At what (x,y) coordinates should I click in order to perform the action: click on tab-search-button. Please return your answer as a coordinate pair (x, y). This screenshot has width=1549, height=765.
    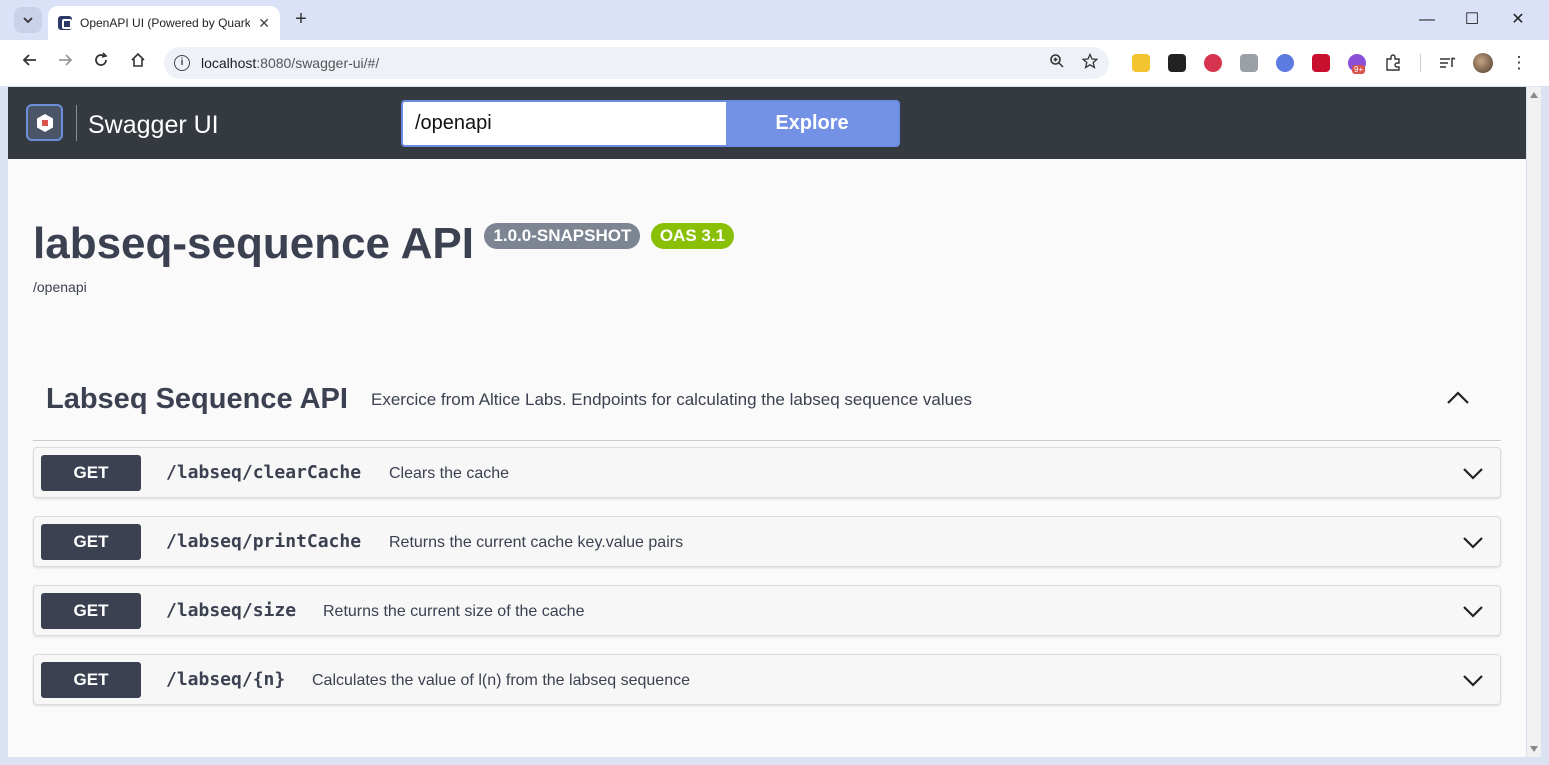
    Looking at the image, I should click on (28, 20).